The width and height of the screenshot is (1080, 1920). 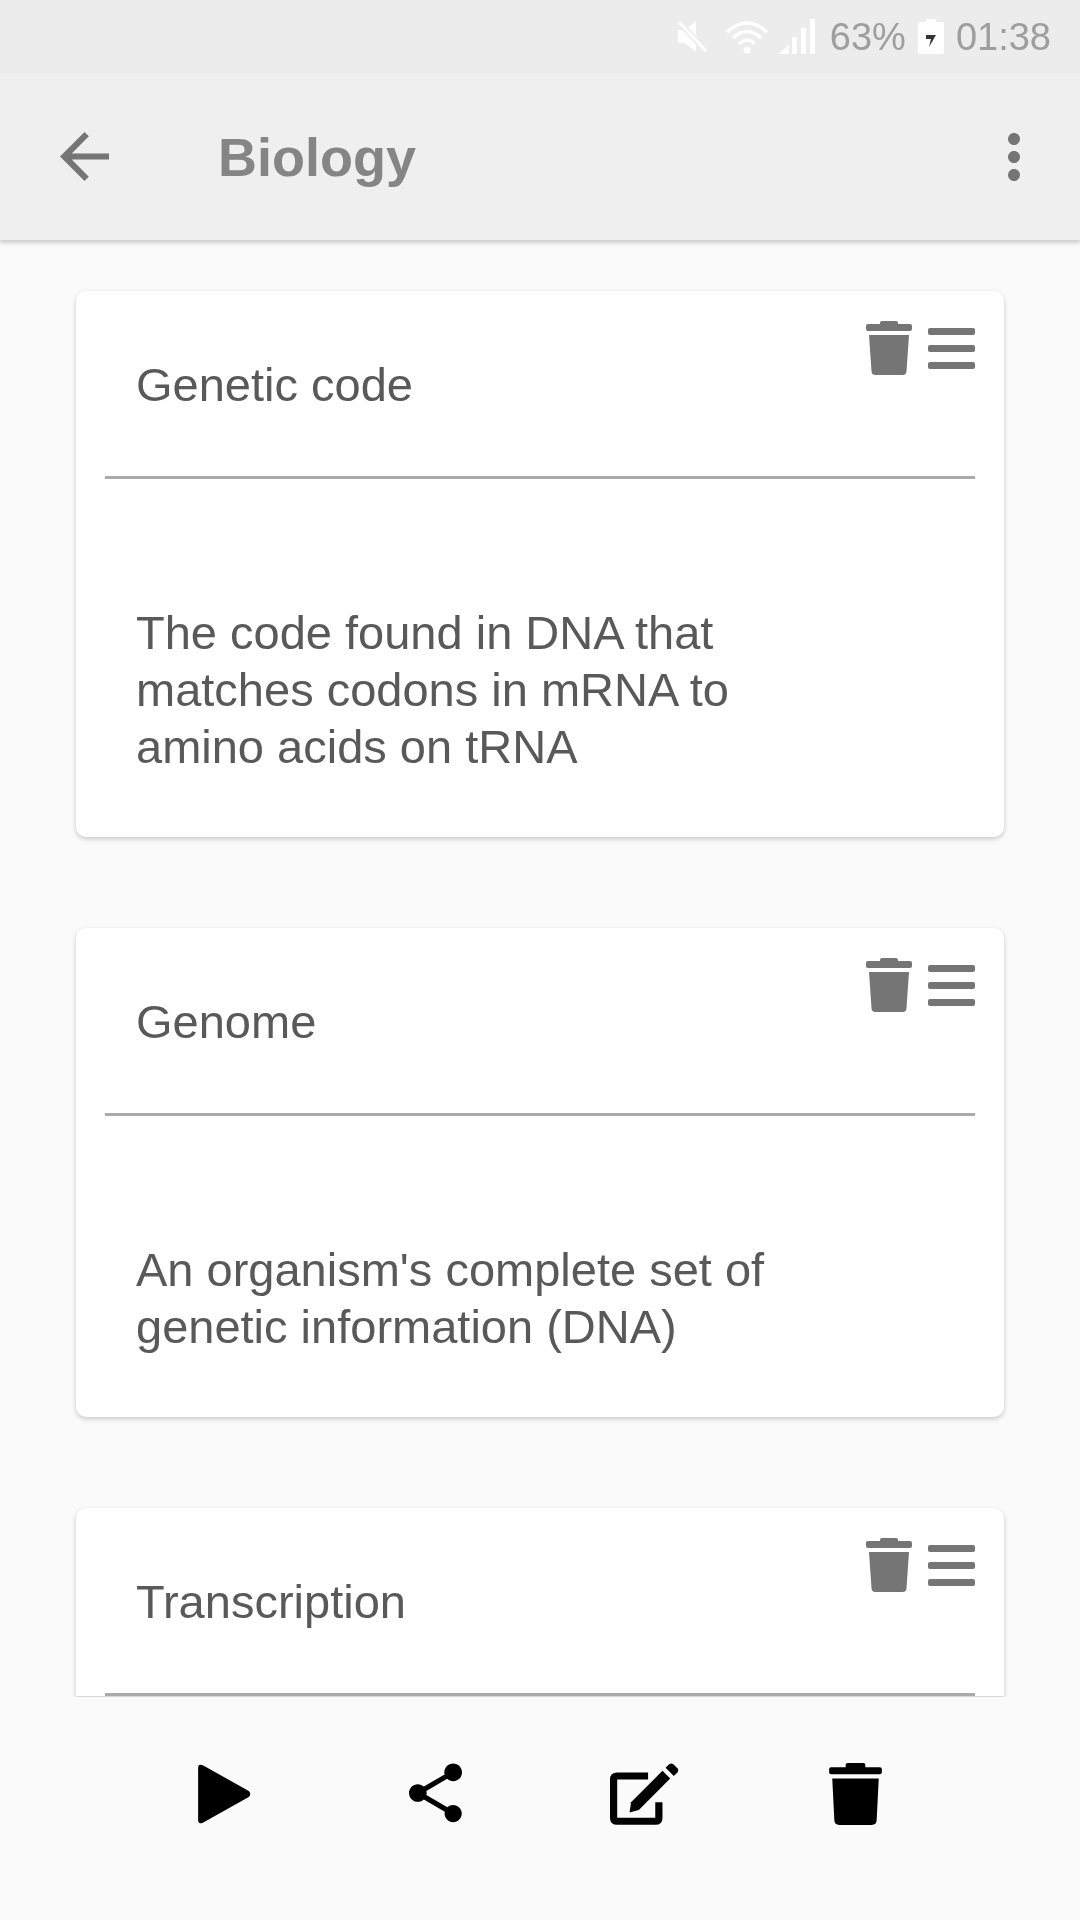 I want to click on screen-title: Biology, so click(x=317, y=157).